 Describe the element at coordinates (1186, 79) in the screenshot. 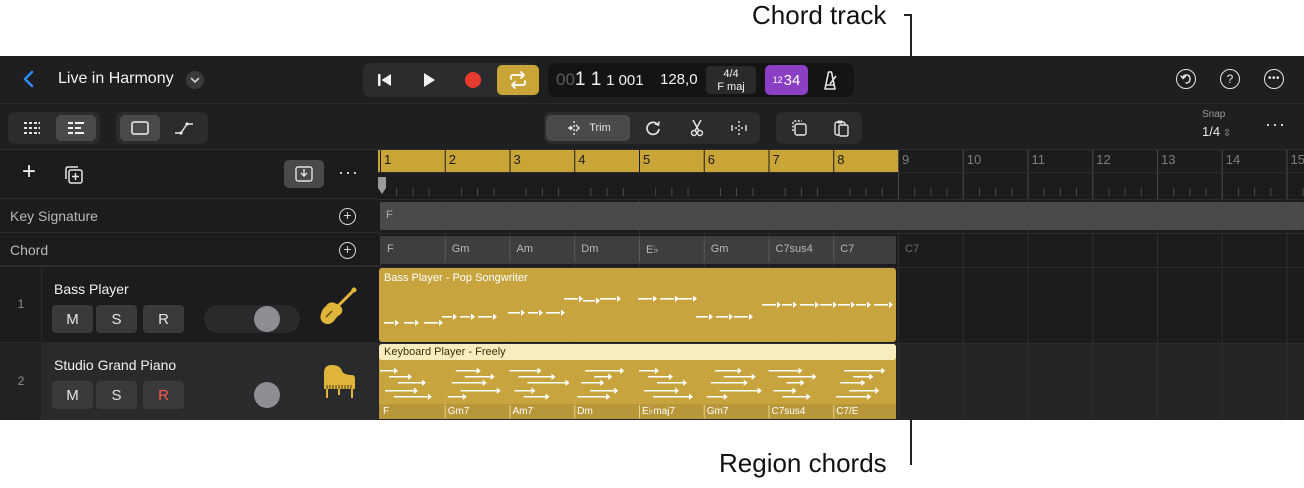

I see `undo-history-icon` at that location.